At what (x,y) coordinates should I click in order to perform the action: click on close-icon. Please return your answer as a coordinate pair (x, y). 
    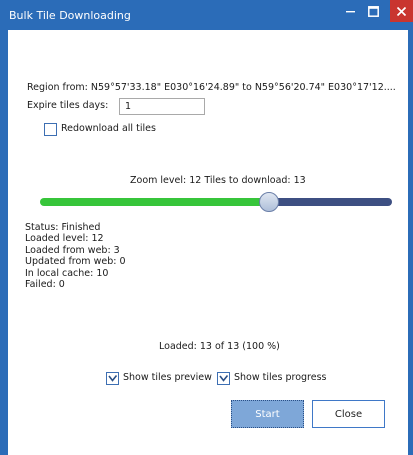
    Looking at the image, I should click on (401, 11).